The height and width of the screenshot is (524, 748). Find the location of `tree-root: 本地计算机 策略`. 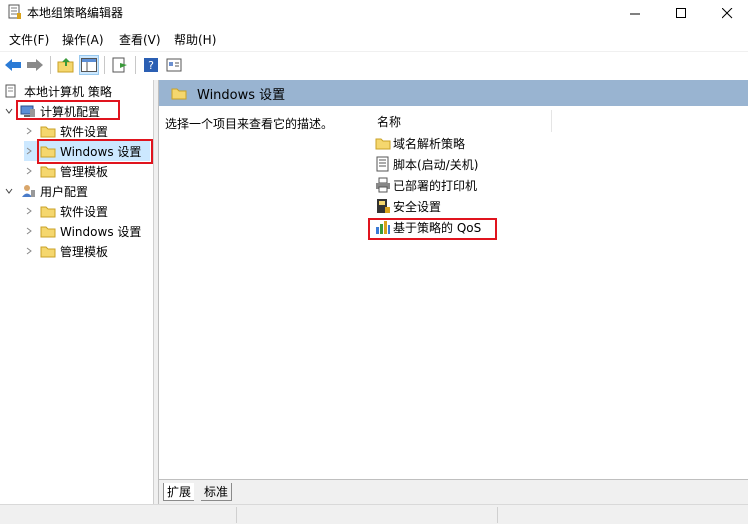

tree-root: 本地计算机 策略 is located at coordinates (58, 91).